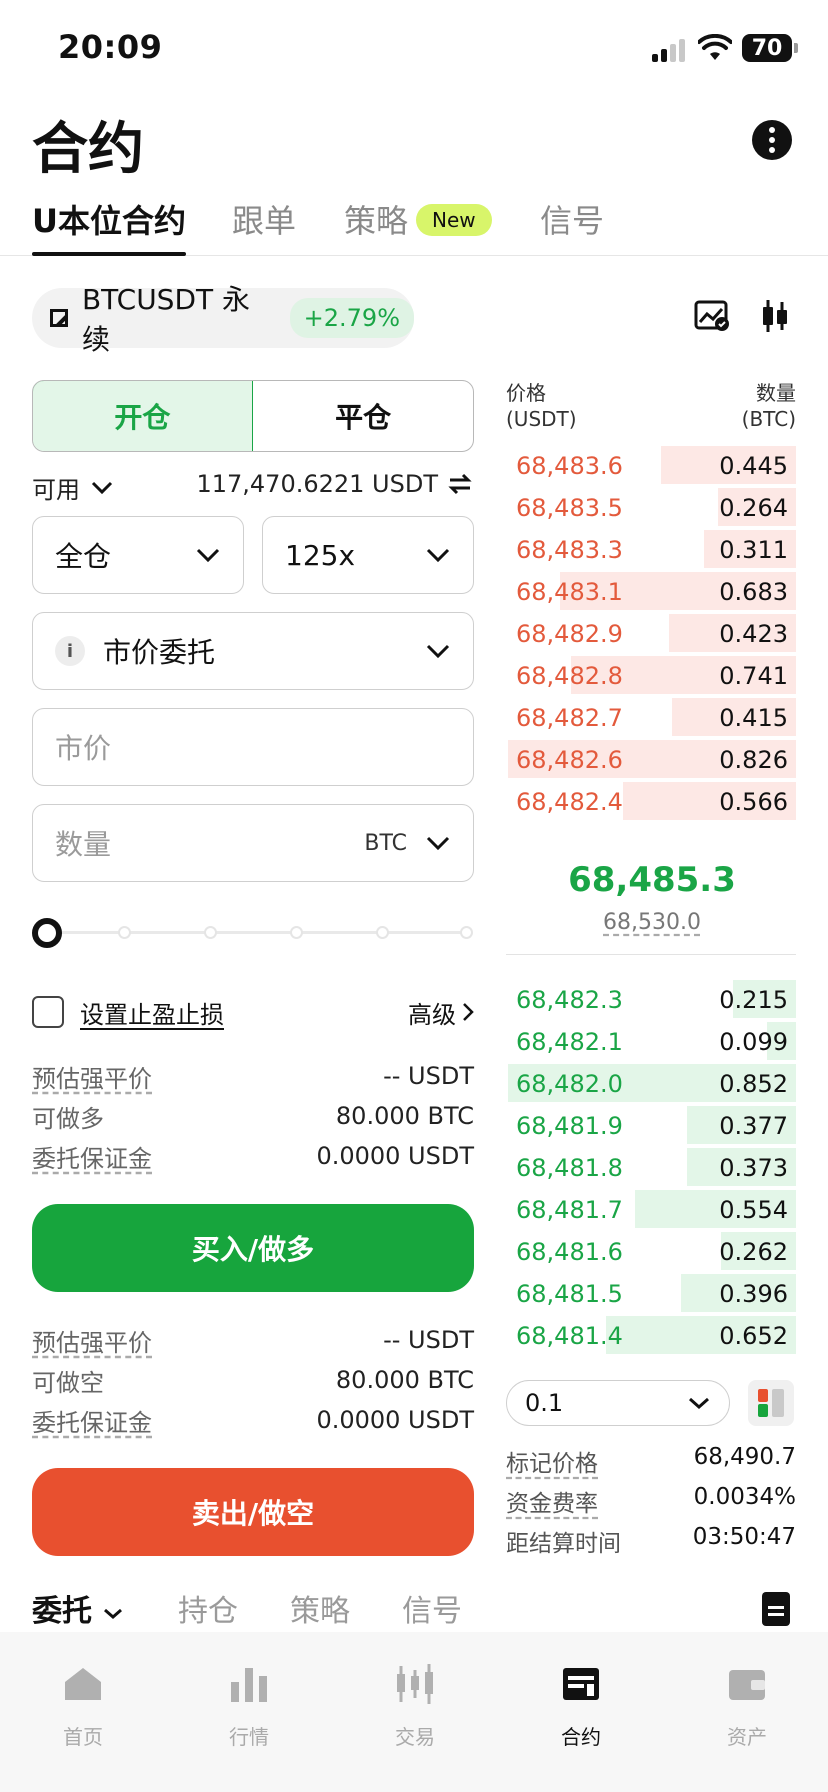 This screenshot has width=828, height=1792. Describe the element at coordinates (83, 748) in the screenshot. I see `price-placeholder: 市价` at that location.